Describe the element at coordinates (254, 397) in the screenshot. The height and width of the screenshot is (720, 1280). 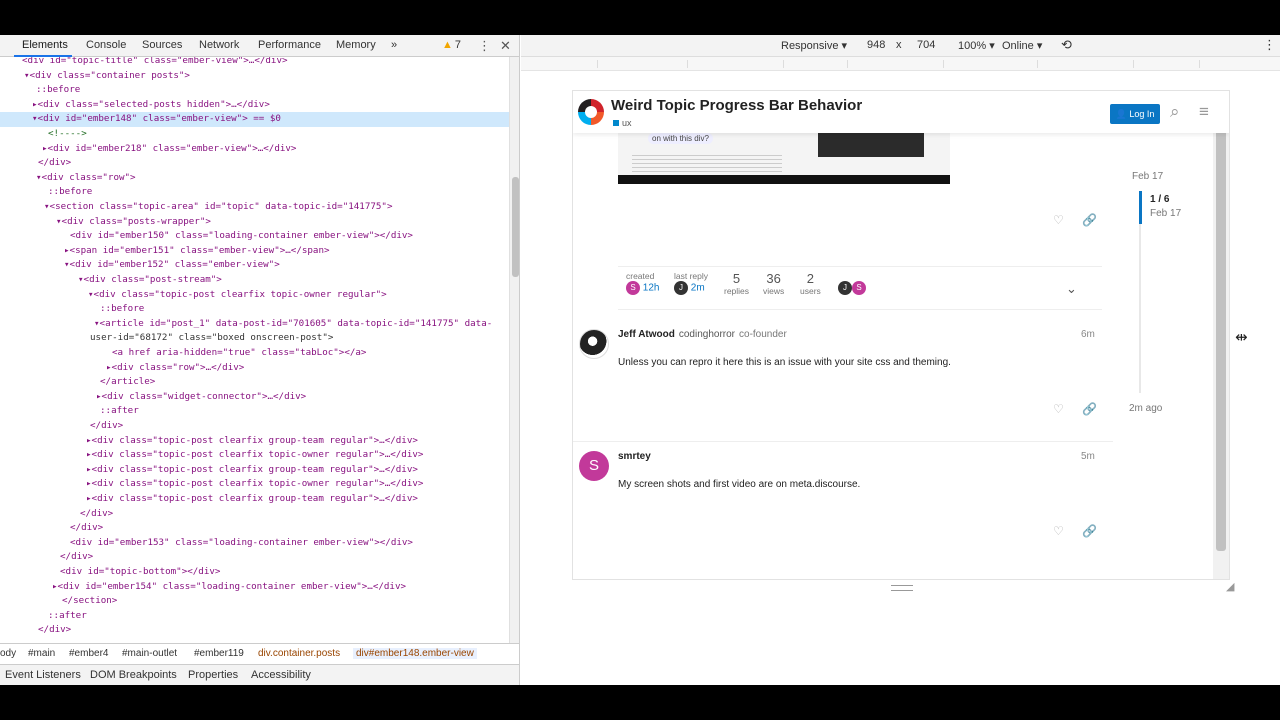
I see `dom-node: ▸<div class="widget-connector">…</div>` at that location.